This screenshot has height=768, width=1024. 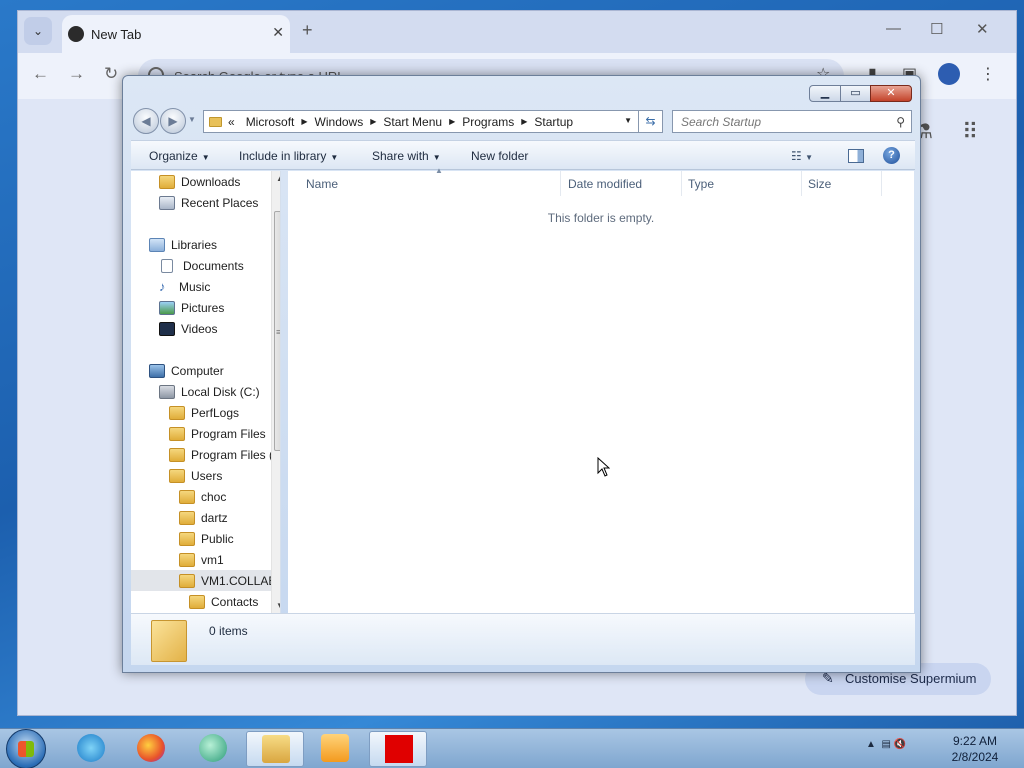 What do you see at coordinates (157, 370) in the screenshot?
I see `computer-icon` at bounding box center [157, 370].